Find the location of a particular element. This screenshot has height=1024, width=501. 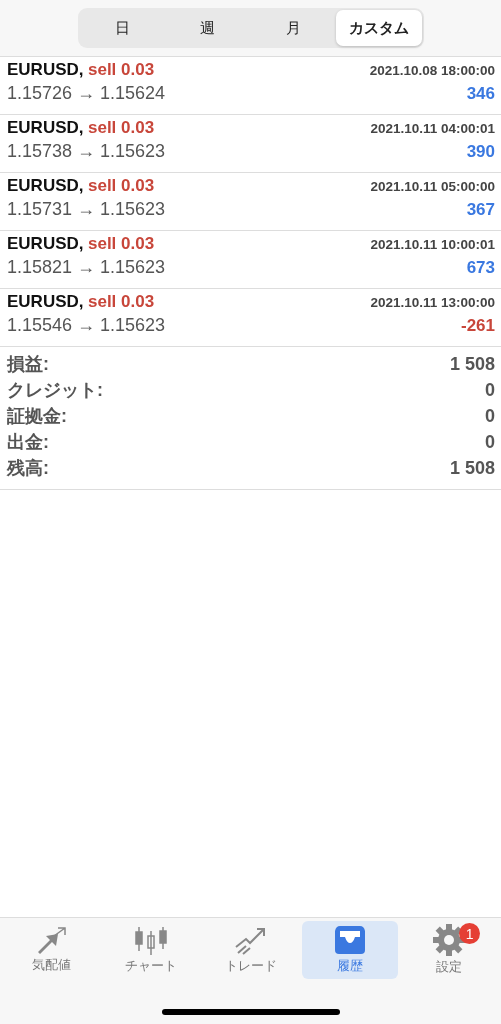

profit-text: 346 is located at coordinates (480, 93).